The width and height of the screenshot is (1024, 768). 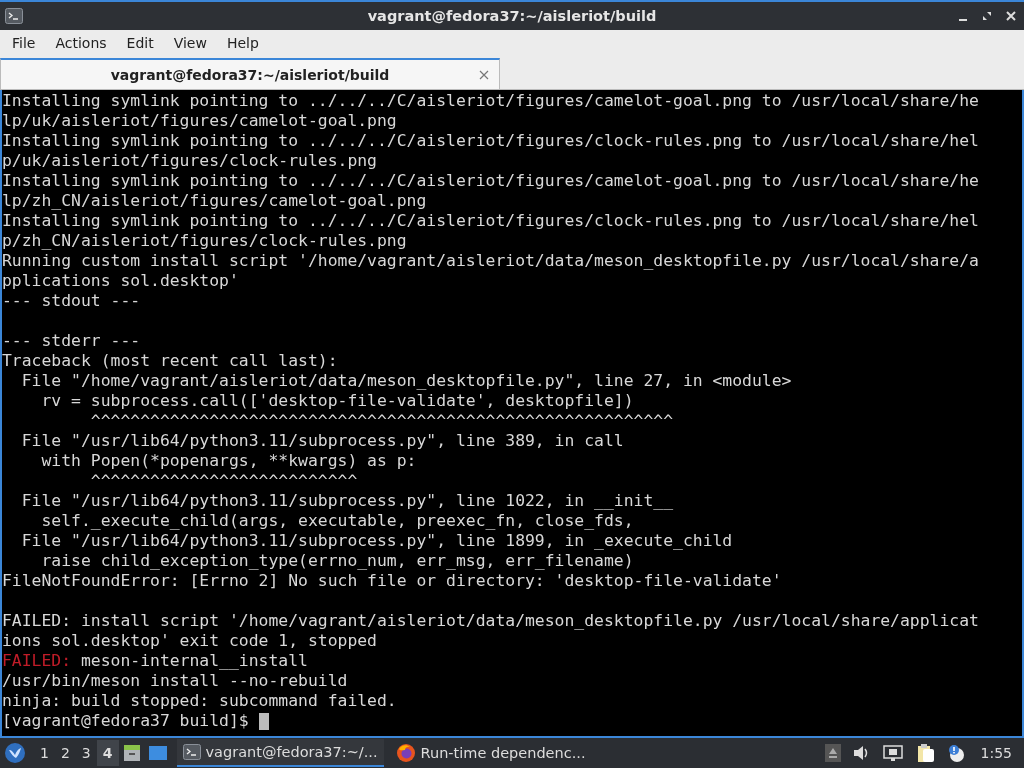 What do you see at coordinates (322, 441) in the screenshot?
I see `terminal-line: File "/usr/lib64/python3.11/subprocess.py", line 389, in call` at bounding box center [322, 441].